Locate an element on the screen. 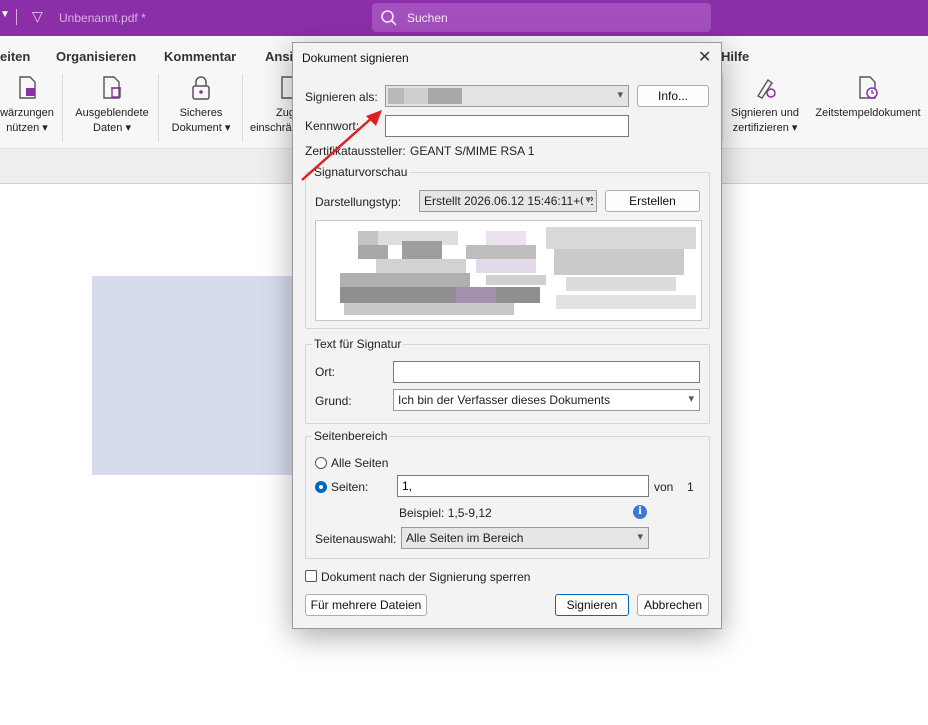  page-selection-highlight is located at coordinates (202, 375).